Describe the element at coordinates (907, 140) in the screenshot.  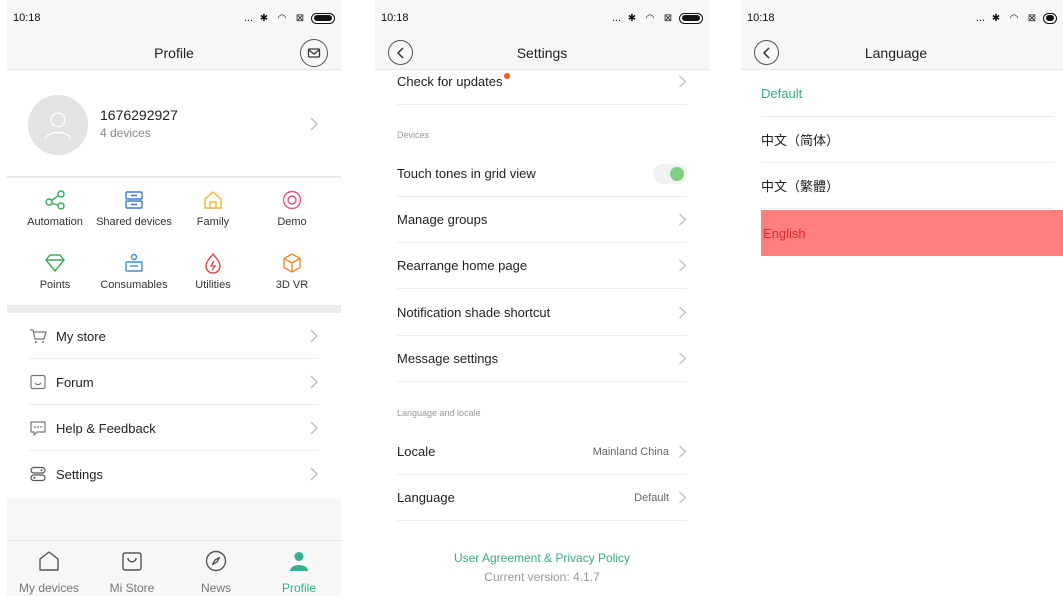
I see `language-option-simplified-chinese: 中文（简体）` at that location.